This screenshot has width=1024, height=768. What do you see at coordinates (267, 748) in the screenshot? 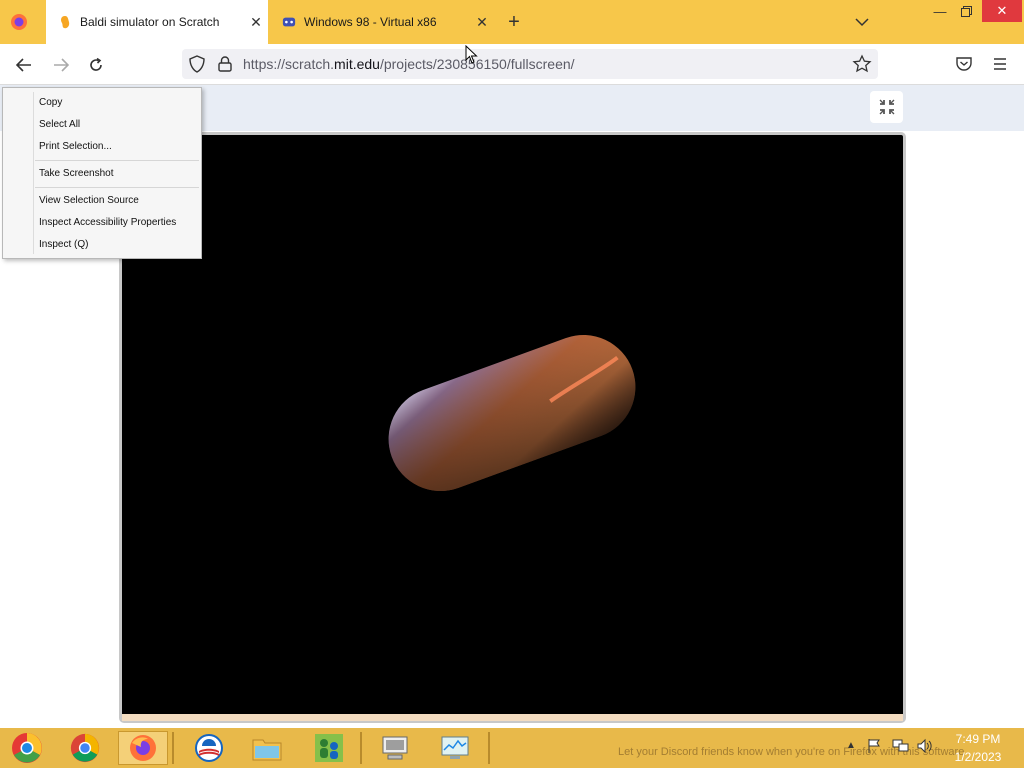
I see `file-explorer-icon` at bounding box center [267, 748].